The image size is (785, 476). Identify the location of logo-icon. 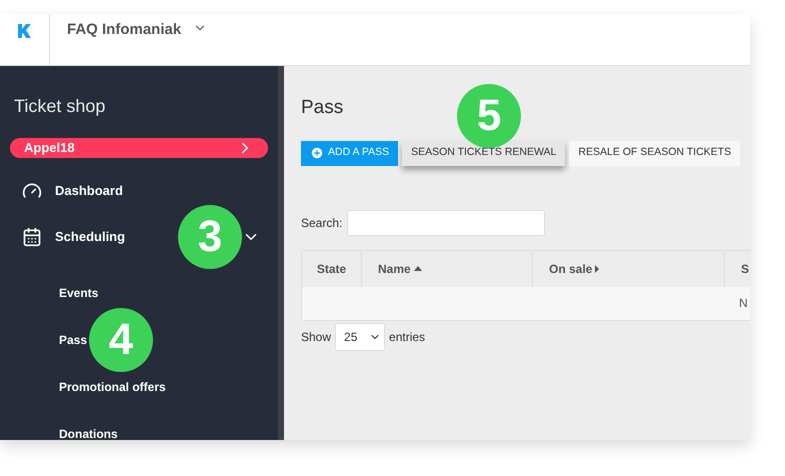
(25, 31).